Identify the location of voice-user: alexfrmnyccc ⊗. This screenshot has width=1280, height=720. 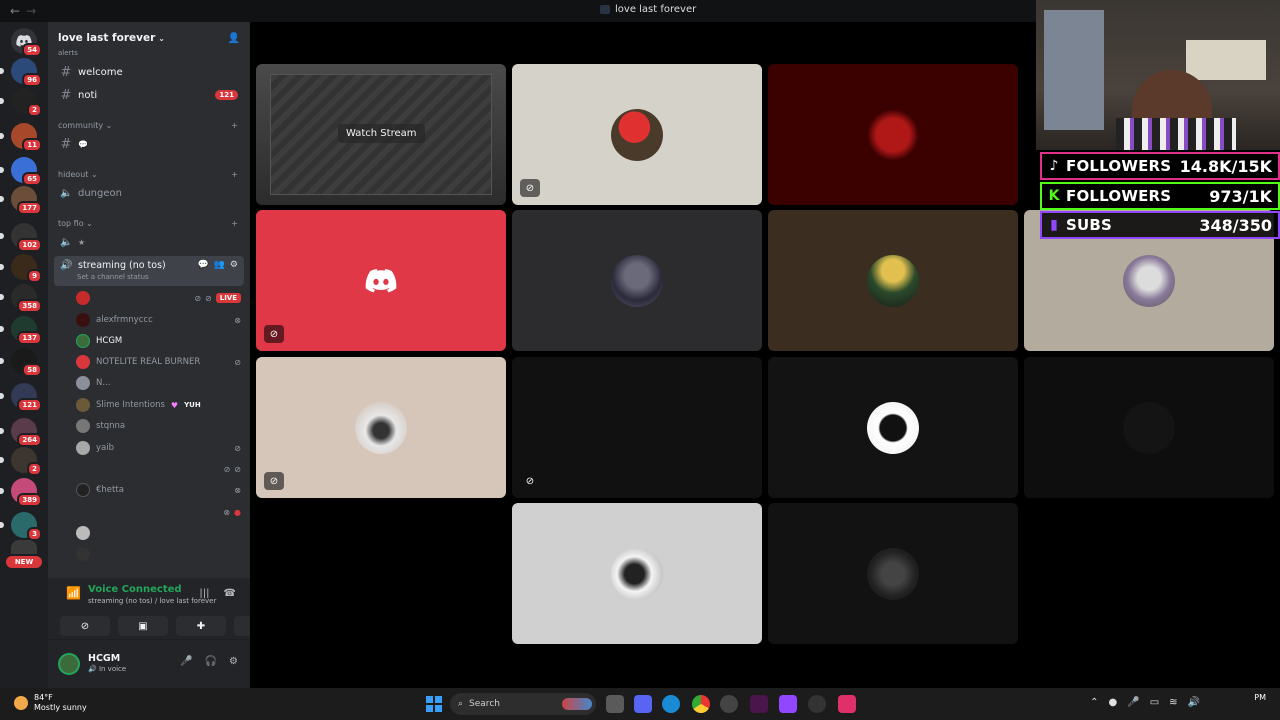
(158, 320).